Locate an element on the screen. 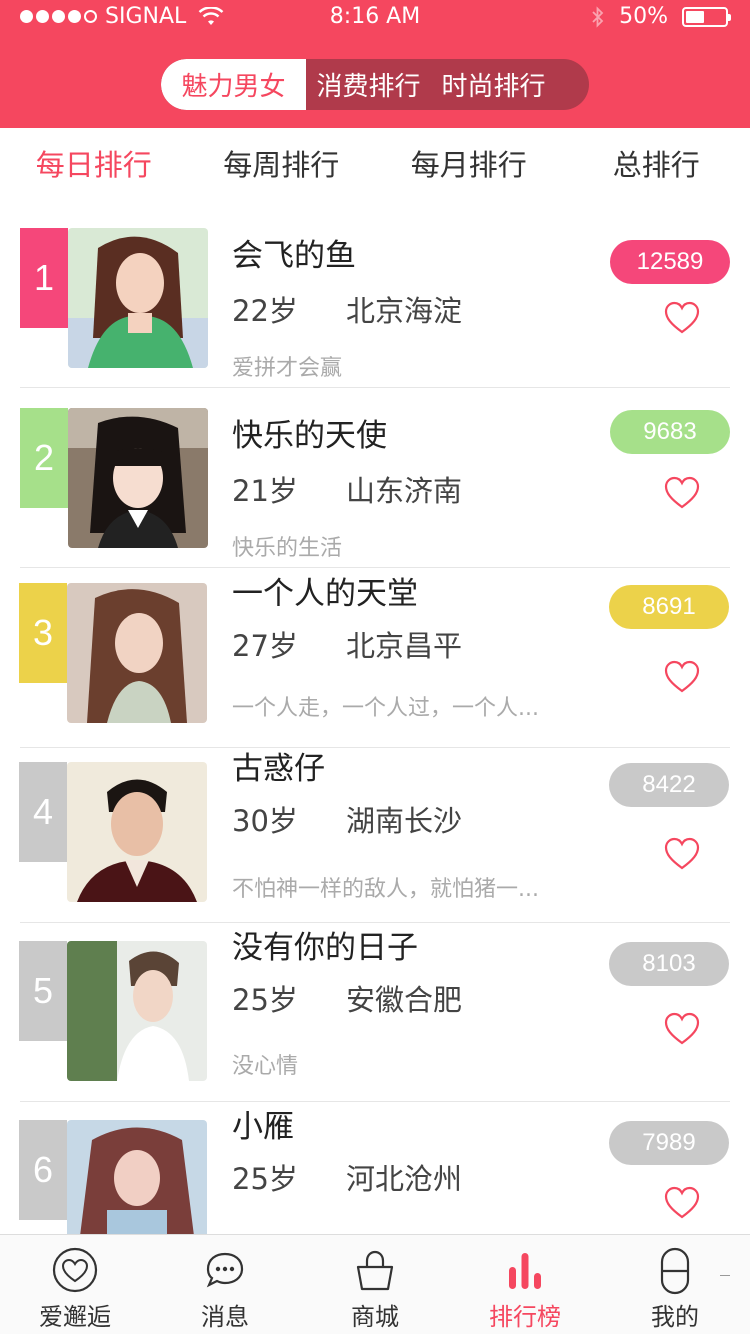 This screenshot has height=1334, width=750. person-icon is located at coordinates (675, 1271).